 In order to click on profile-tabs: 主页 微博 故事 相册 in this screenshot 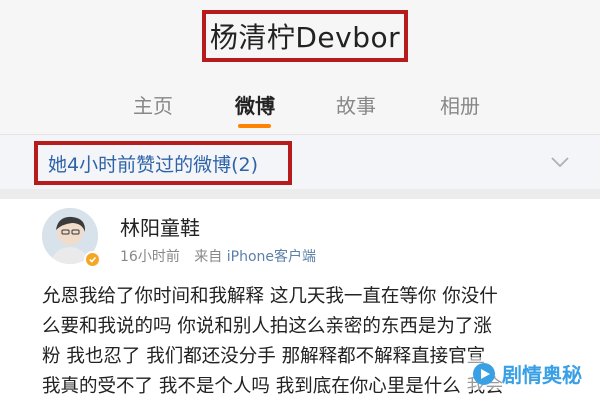, I will do `click(300, 105)`.